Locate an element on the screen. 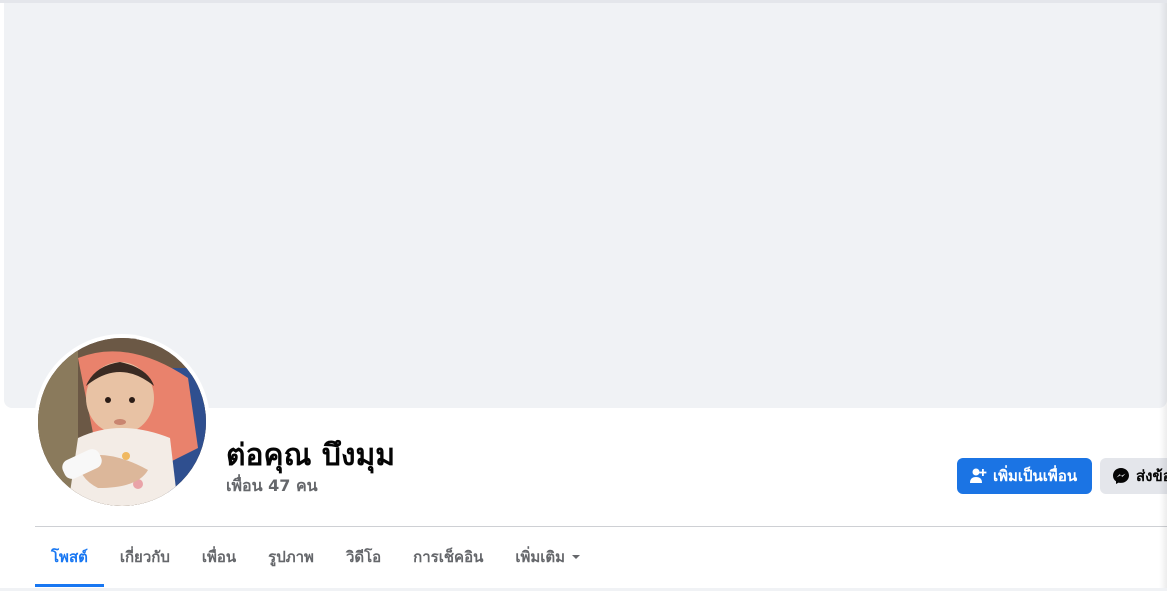 This screenshot has width=1167, height=591. profile-photo-image is located at coordinates (122, 422).